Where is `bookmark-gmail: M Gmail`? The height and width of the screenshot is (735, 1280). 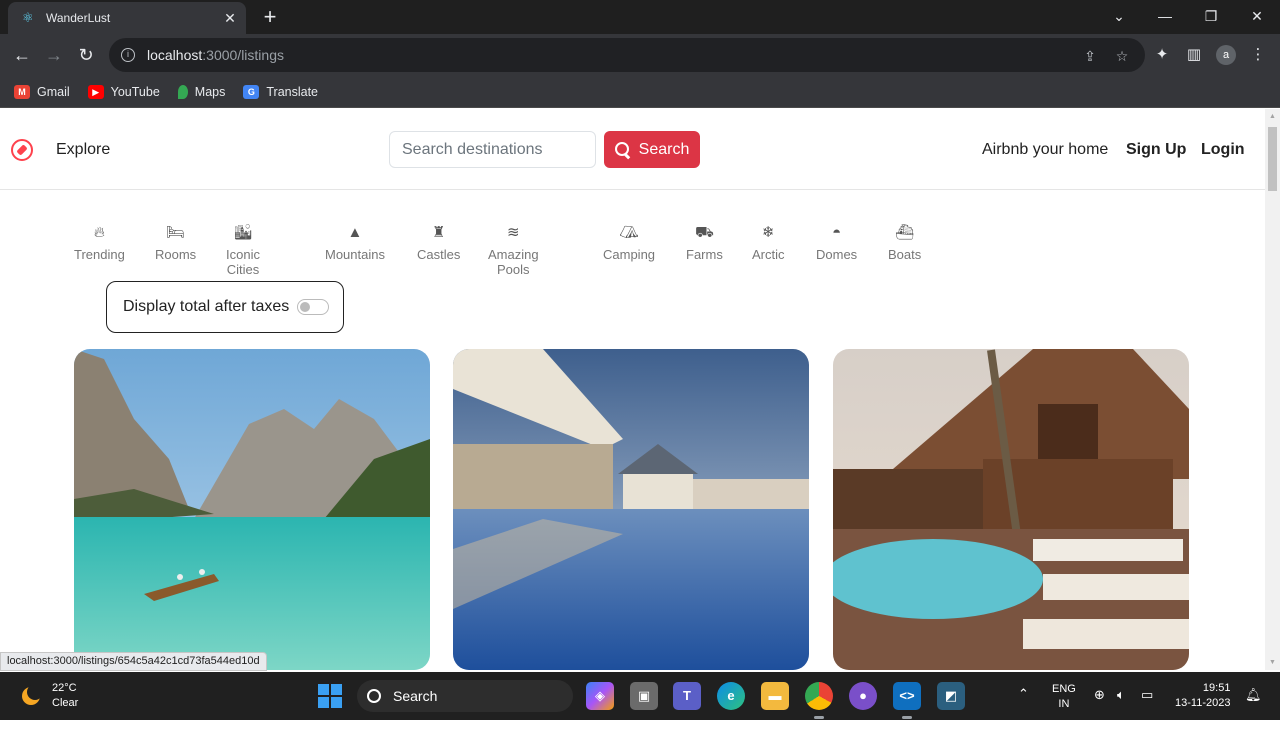 bookmark-gmail: M Gmail is located at coordinates (42, 91).